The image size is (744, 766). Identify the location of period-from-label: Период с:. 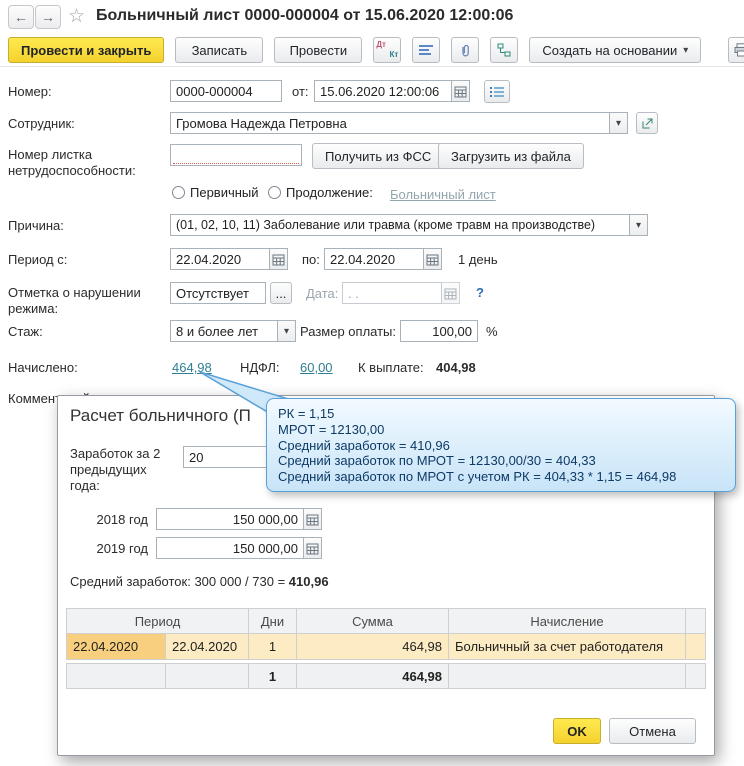
(38, 259).